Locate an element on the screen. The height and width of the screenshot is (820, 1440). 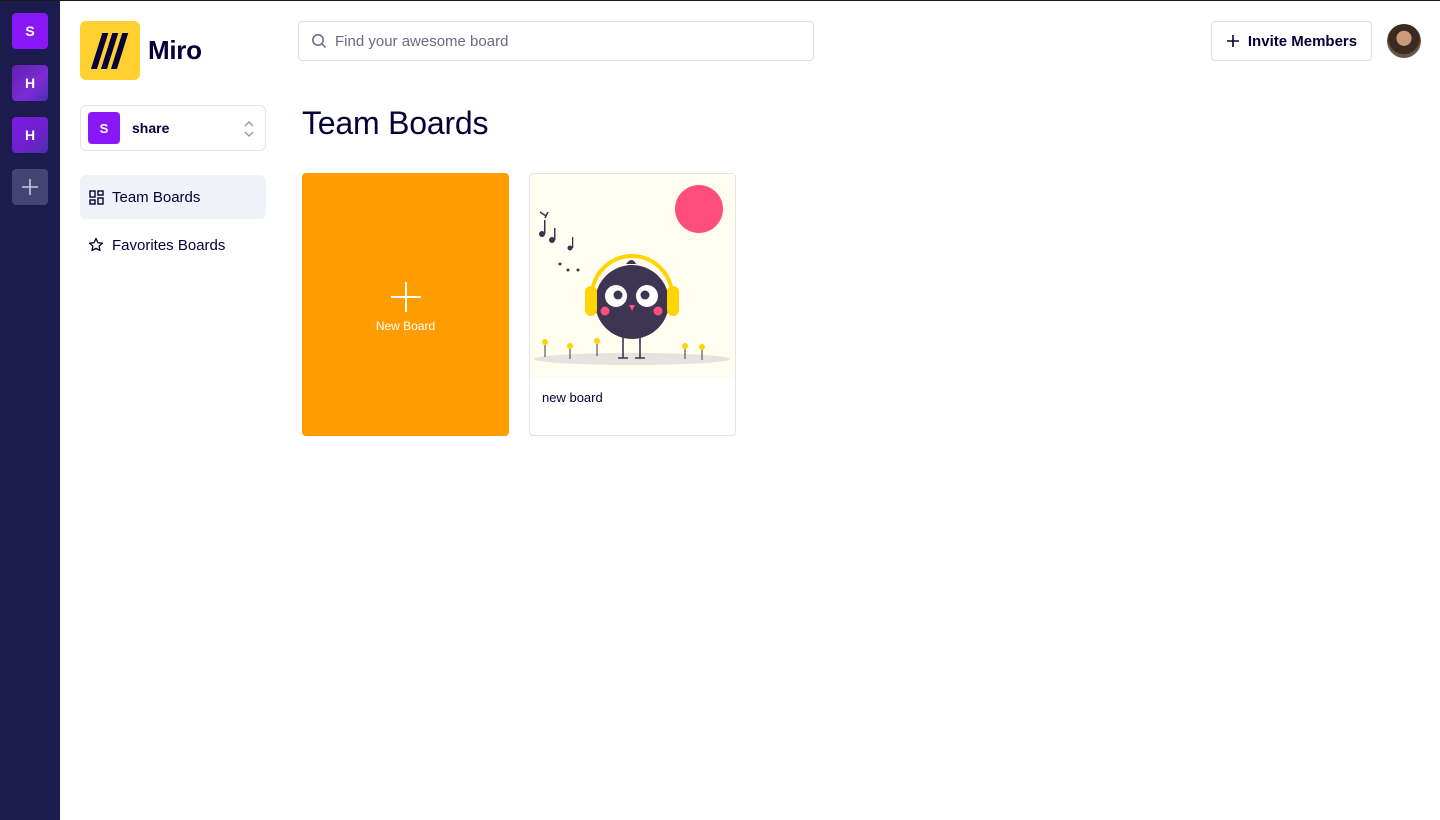
invite-members-label: Invite Members is located at coordinates (1302, 41).